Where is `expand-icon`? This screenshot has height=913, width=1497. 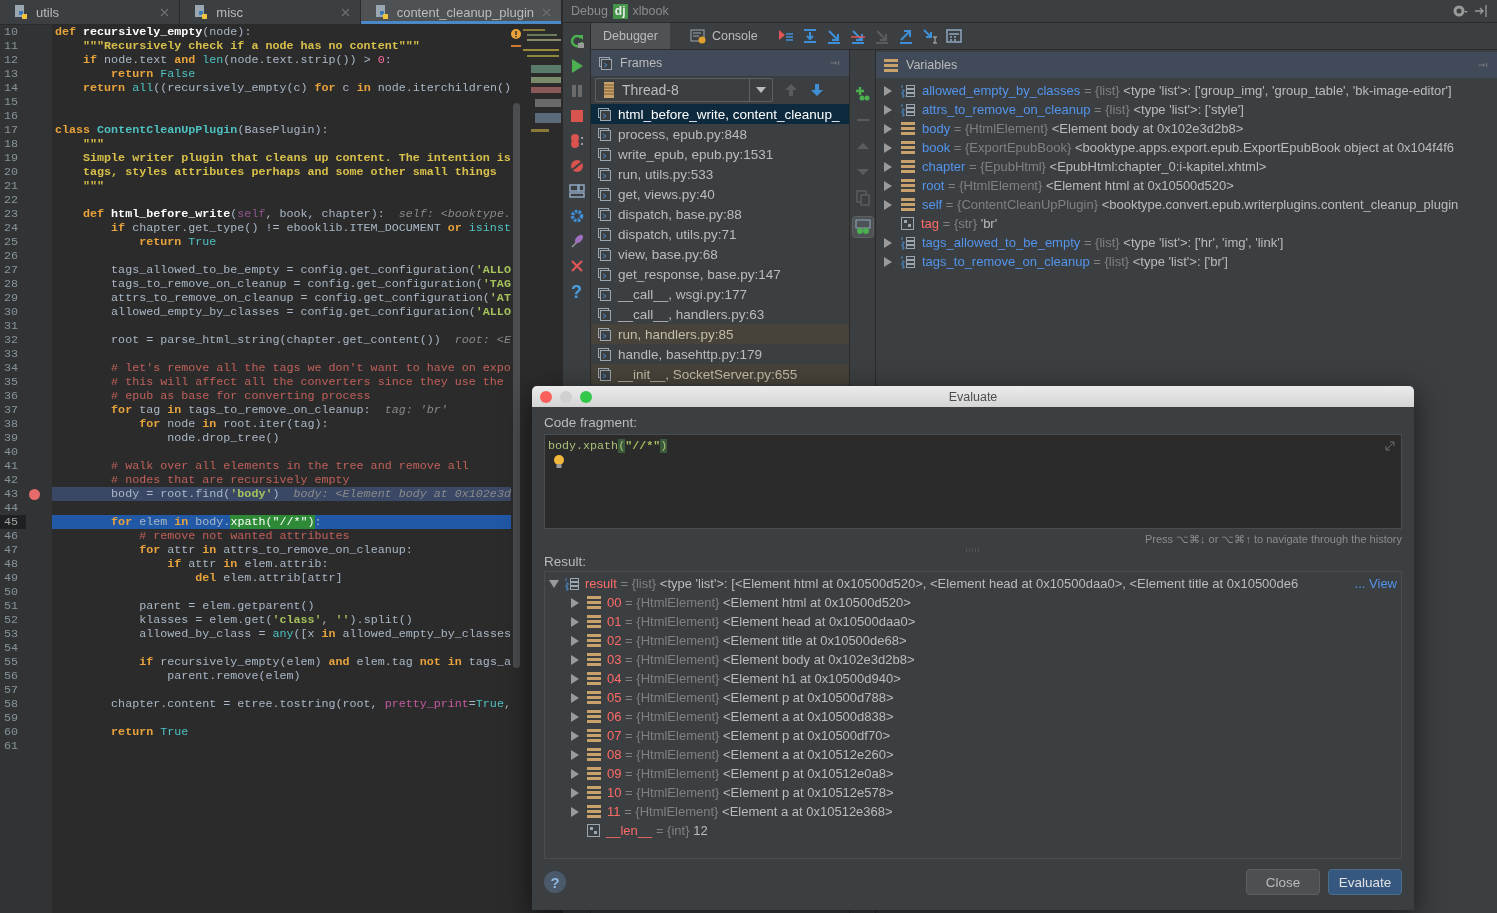
expand-icon is located at coordinates (1390, 446).